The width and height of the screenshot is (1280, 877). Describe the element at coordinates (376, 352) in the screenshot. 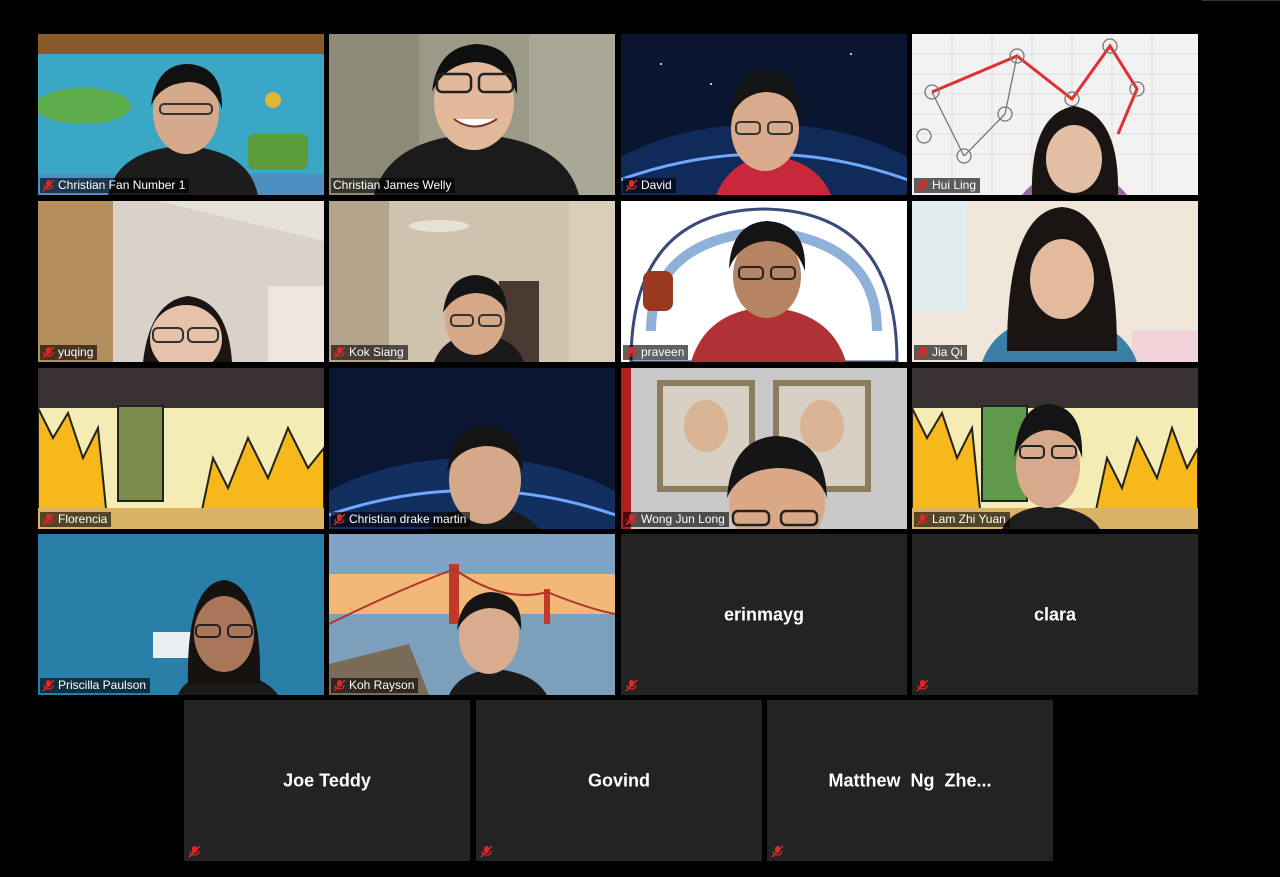

I see `participant-name: Kok Siang` at that location.